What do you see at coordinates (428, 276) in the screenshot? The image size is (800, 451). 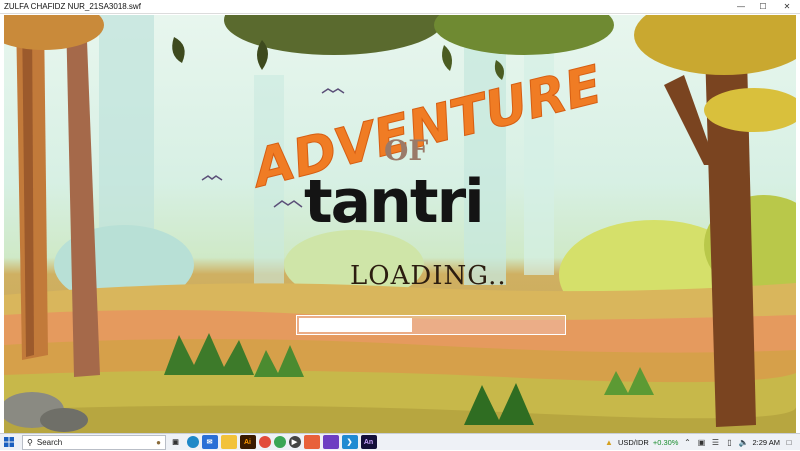 I see `loading-text: LOADING..` at bounding box center [428, 276].